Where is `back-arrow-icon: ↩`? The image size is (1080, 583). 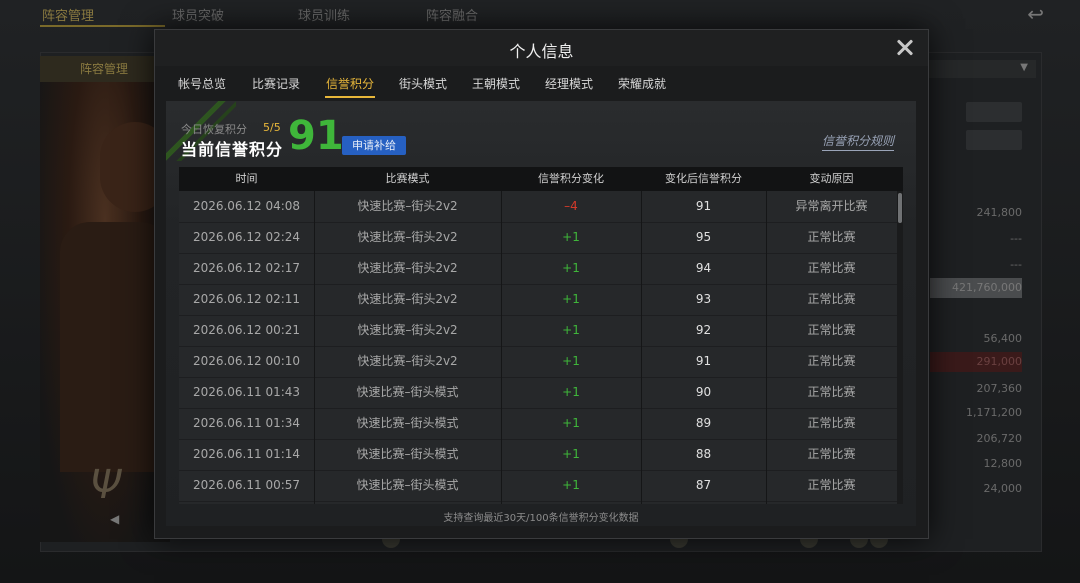 back-arrow-icon: ↩ is located at coordinates (1035, 14).